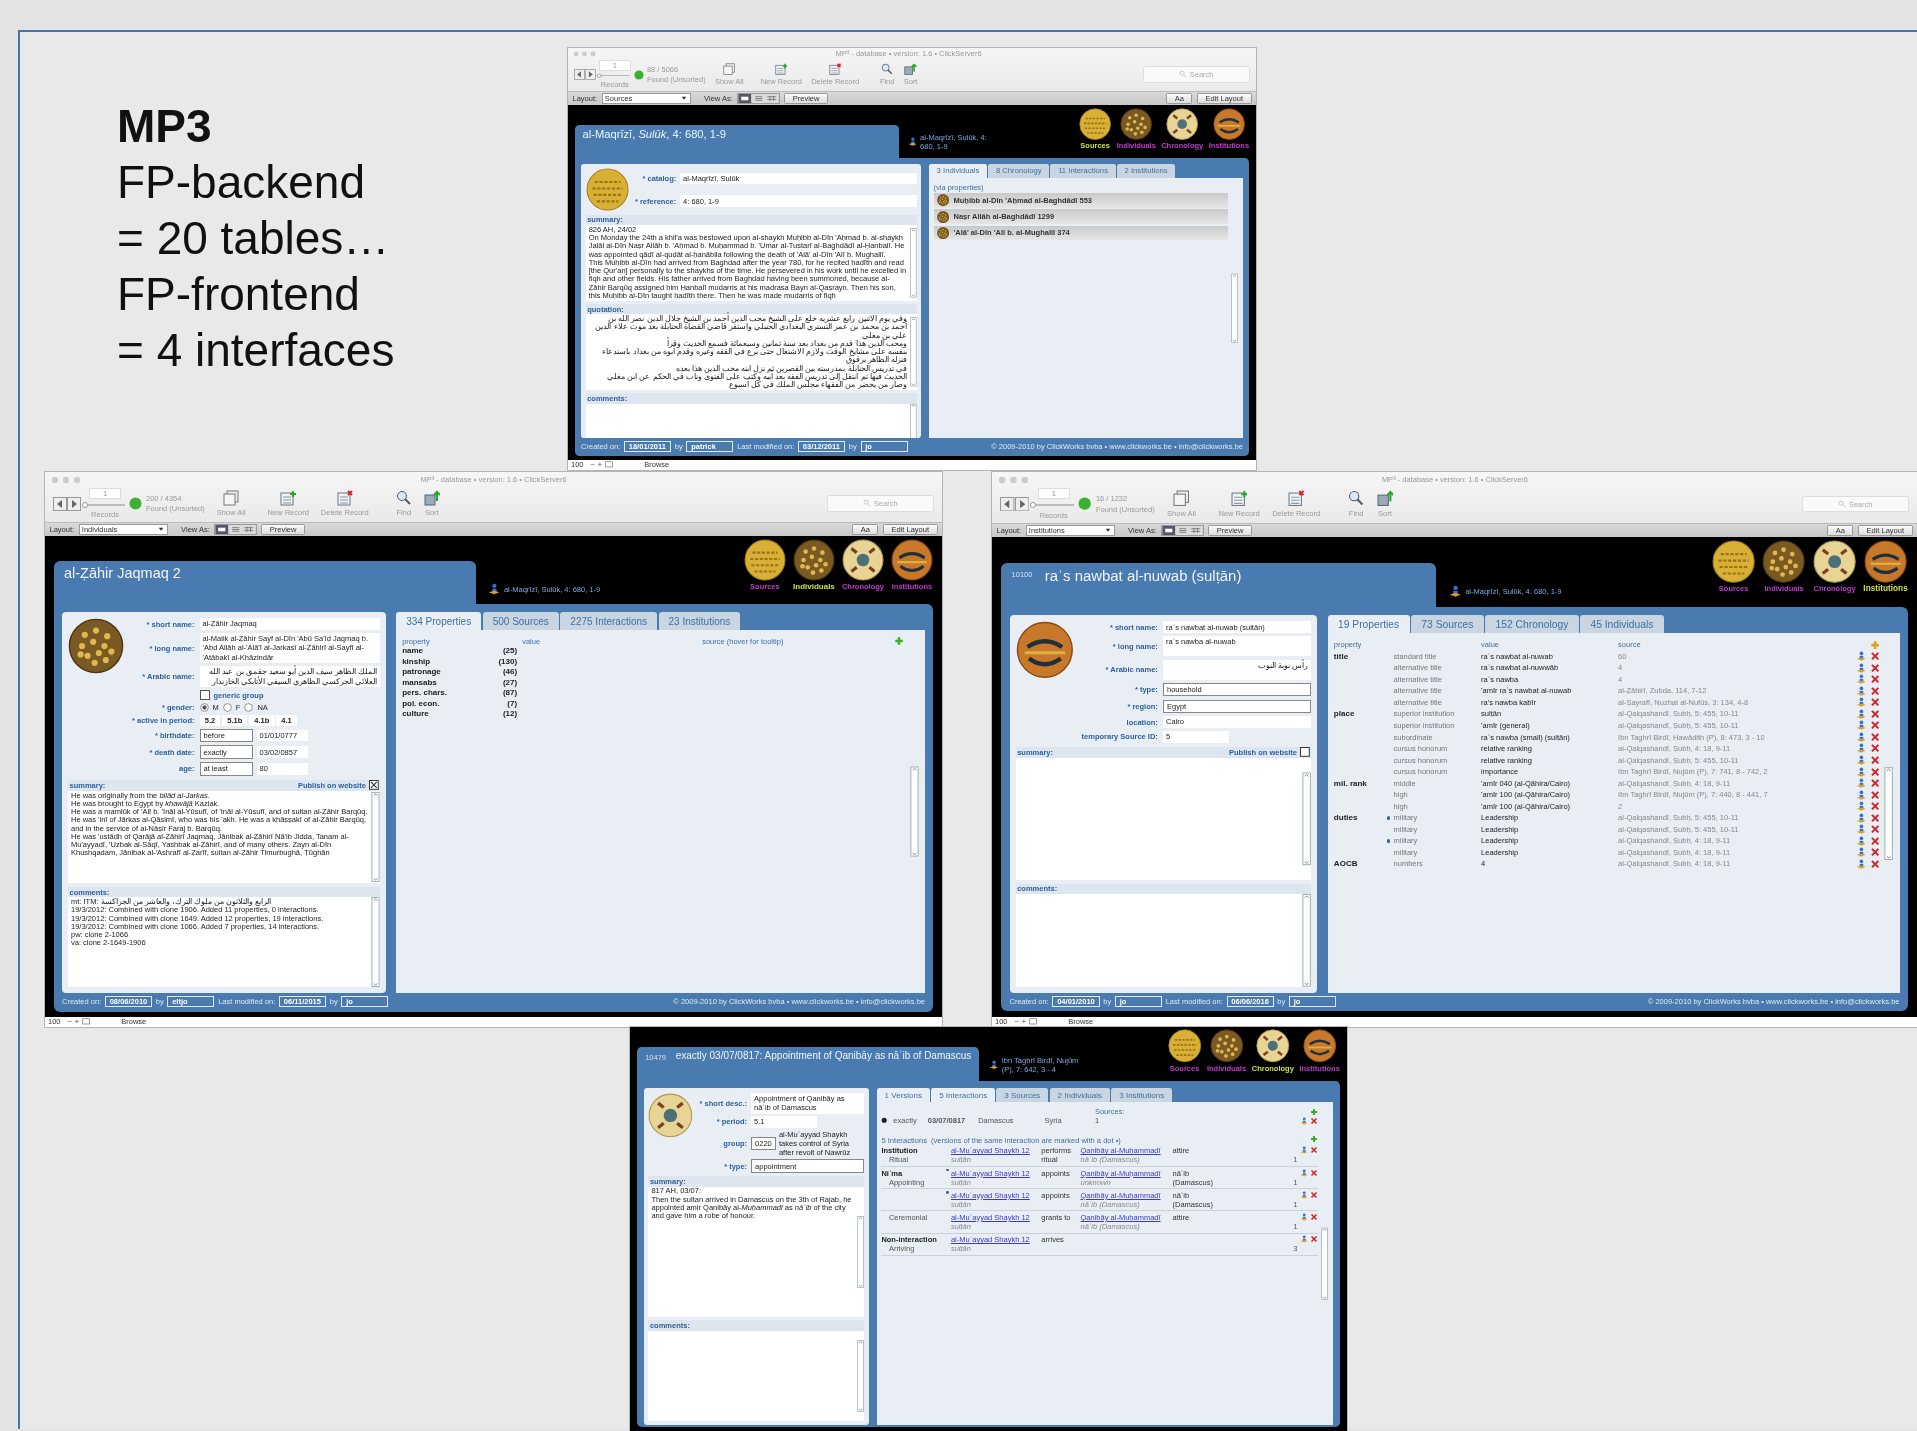 Image resolution: width=1917 pixels, height=1431 pixels. What do you see at coordinates (764, 560) in the screenshot?
I see `coin-icon` at bounding box center [764, 560].